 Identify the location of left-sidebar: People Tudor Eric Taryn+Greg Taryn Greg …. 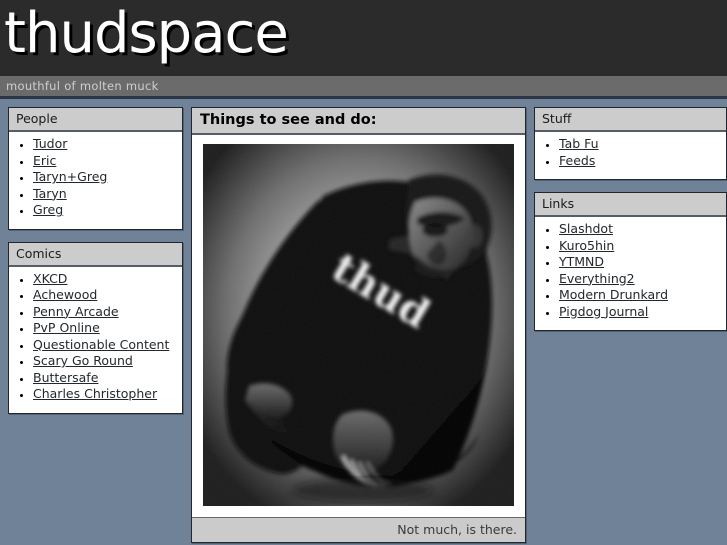
(95, 266).